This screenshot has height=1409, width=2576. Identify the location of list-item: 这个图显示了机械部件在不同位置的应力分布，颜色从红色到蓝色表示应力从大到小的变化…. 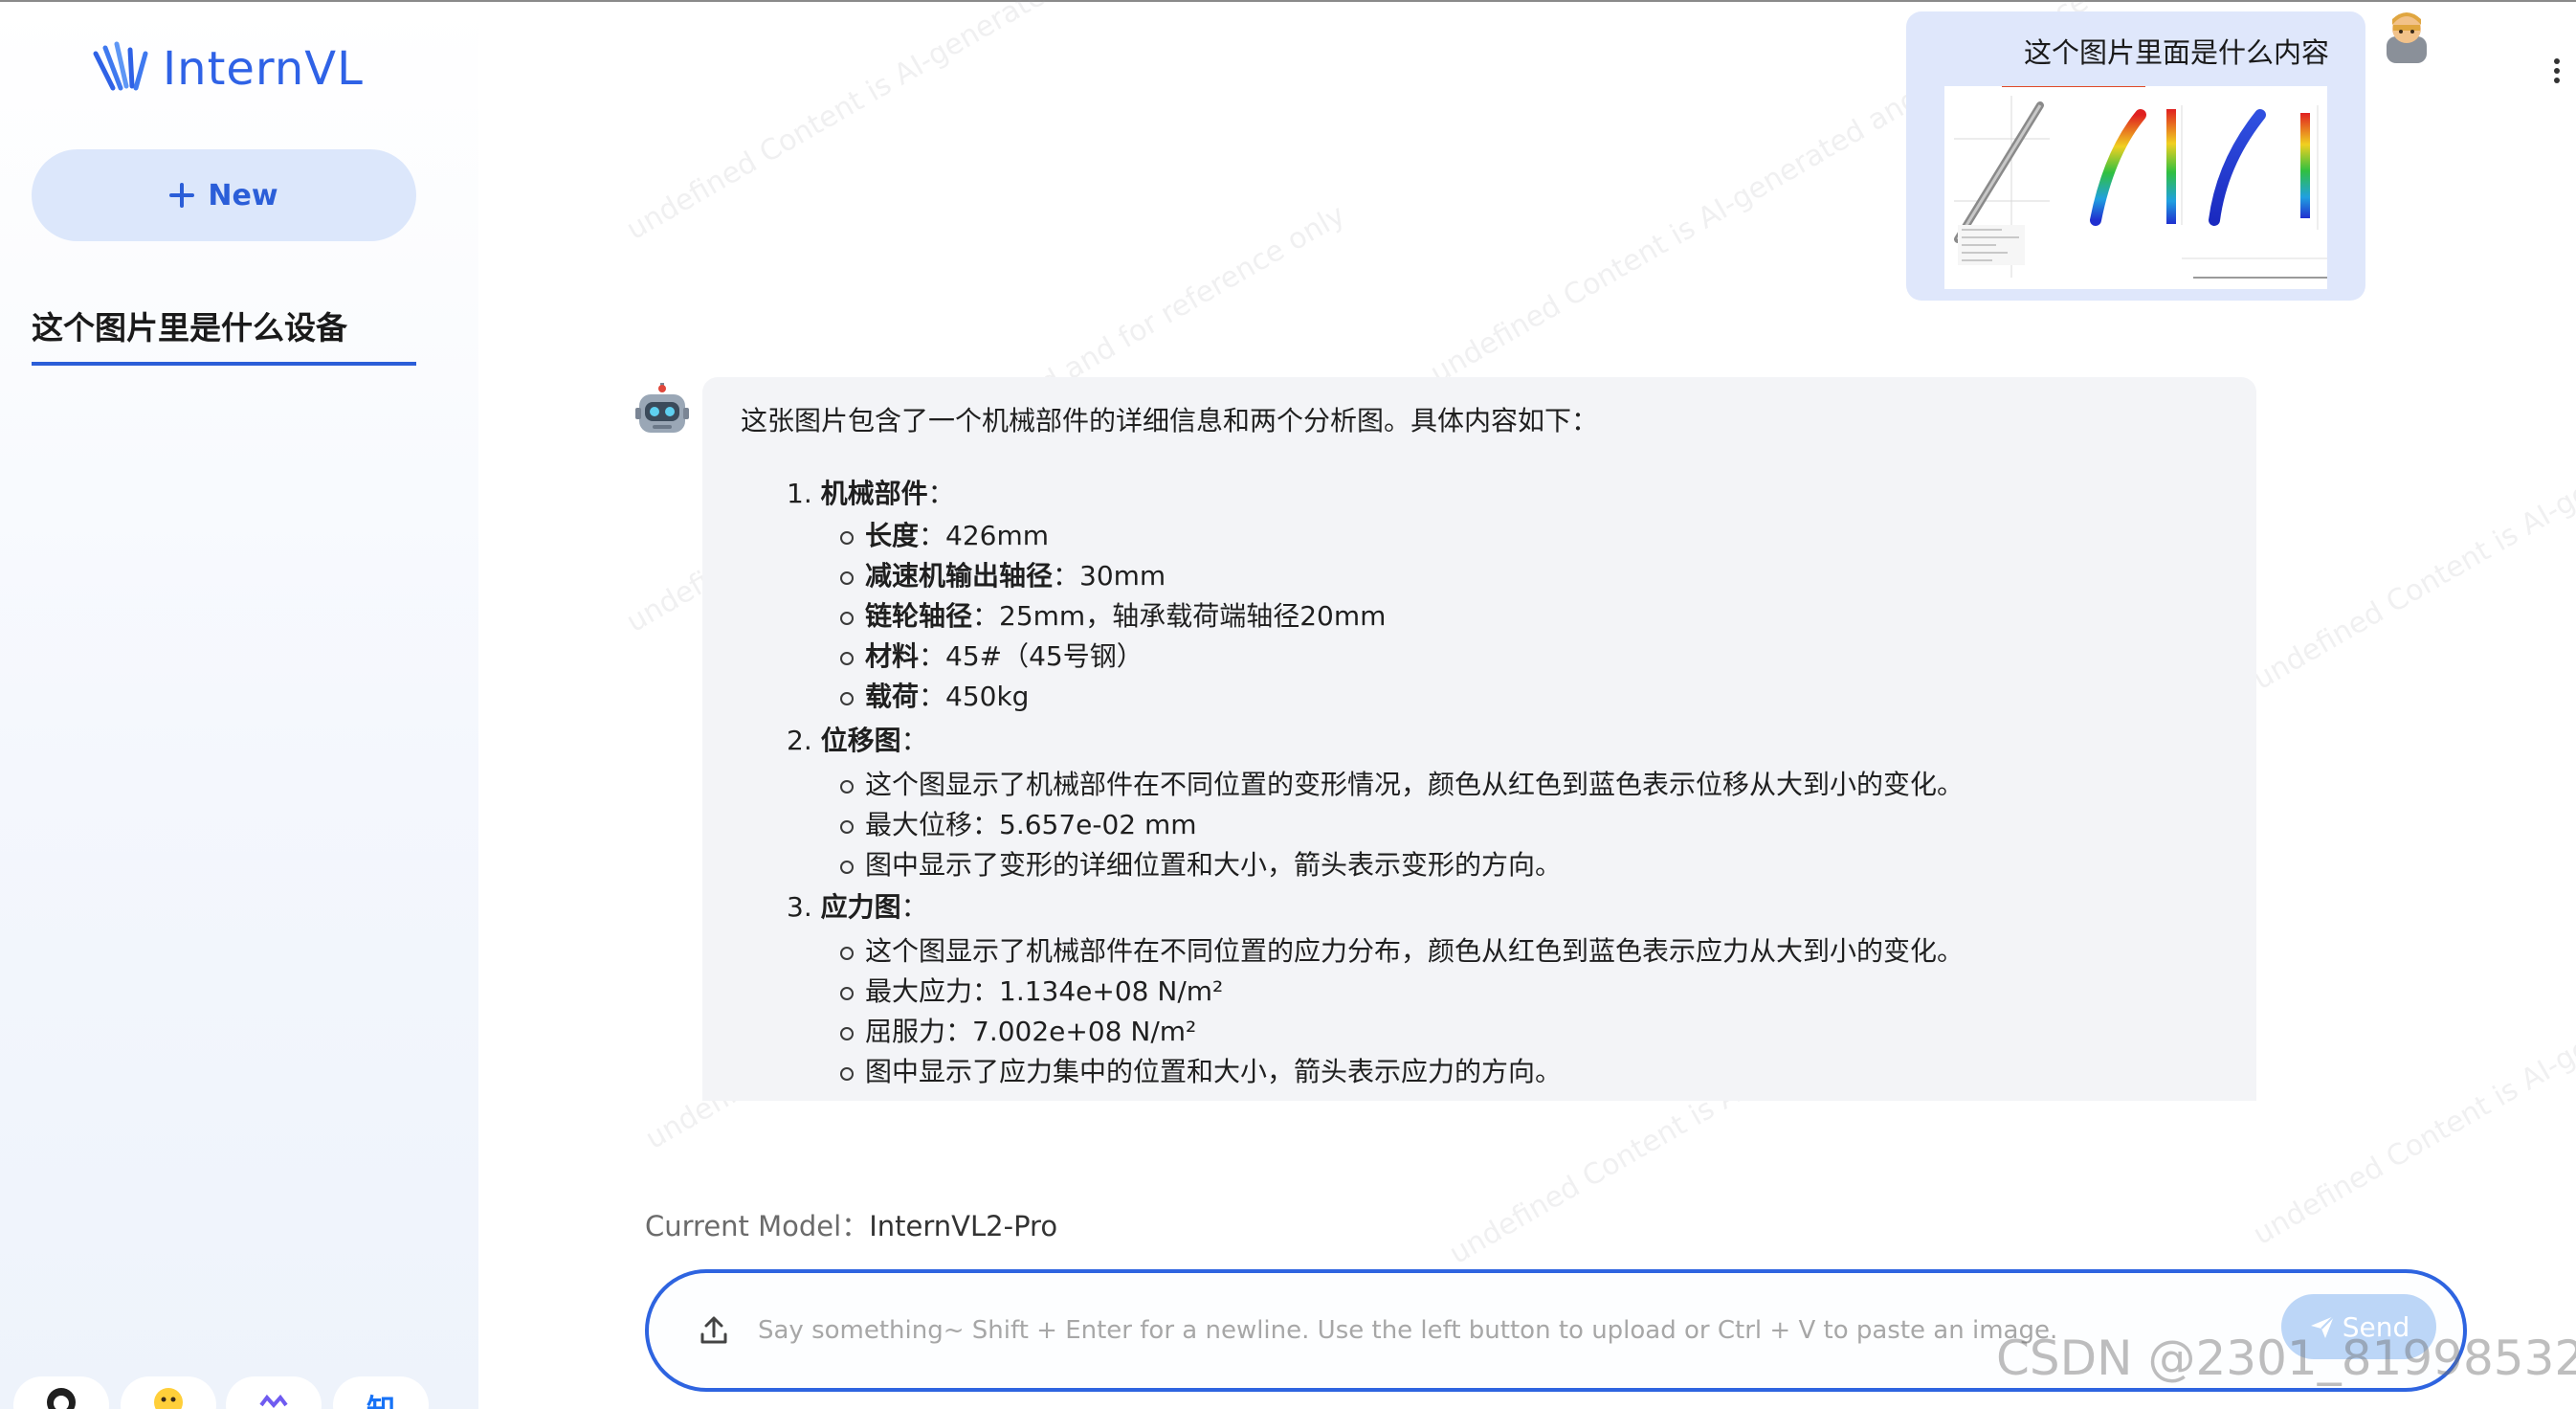
(1401, 951).